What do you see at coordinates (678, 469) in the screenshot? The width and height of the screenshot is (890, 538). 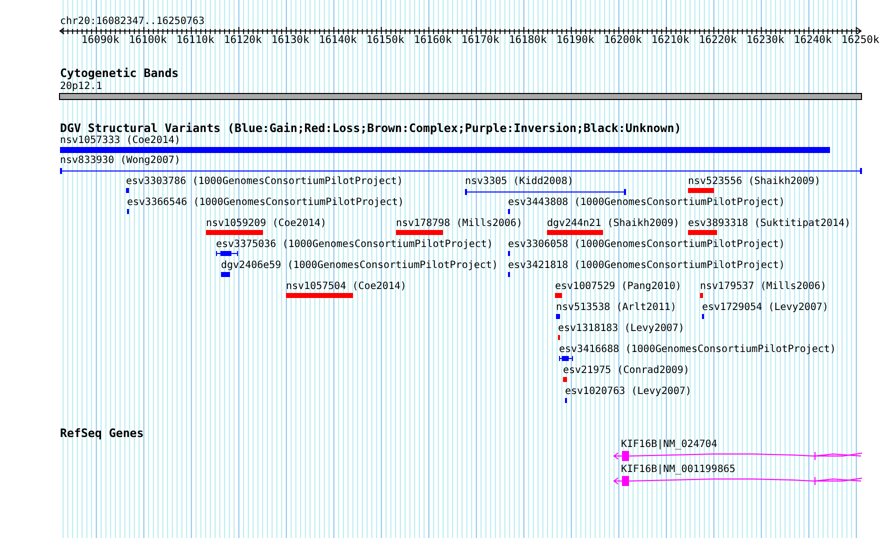 I see `gene-label: KIF16B|NM_001199865` at bounding box center [678, 469].